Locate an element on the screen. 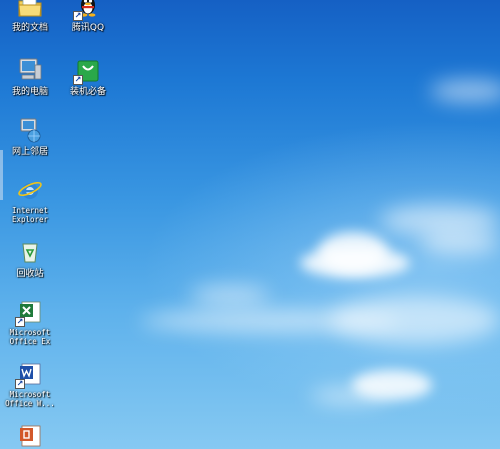 This screenshot has width=500, height=449. desktop-icon-label: 回收站 is located at coordinates (30, 274).